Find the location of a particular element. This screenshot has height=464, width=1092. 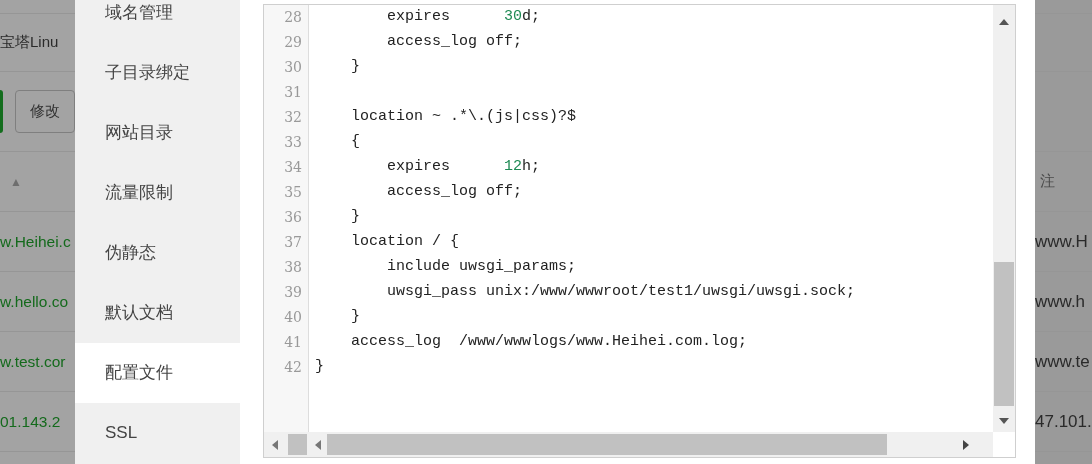

code-line: { is located at coordinates (355, 142).